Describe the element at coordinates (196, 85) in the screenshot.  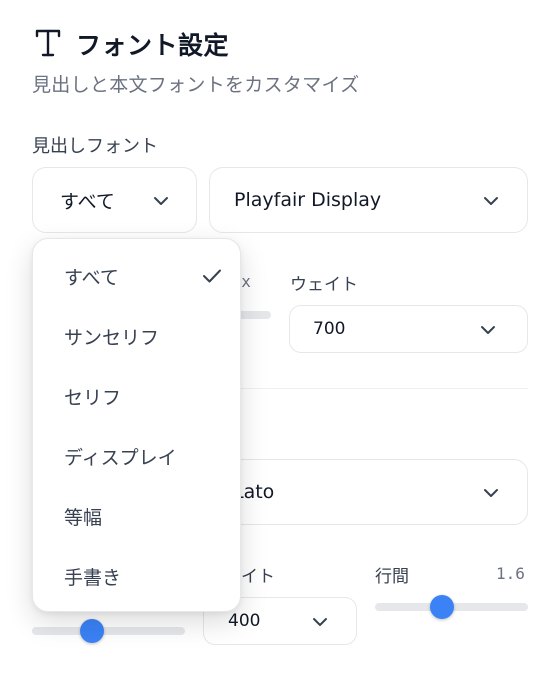
I see `page-subtitle: 見出しと本文フォントをカスタマイズ` at that location.